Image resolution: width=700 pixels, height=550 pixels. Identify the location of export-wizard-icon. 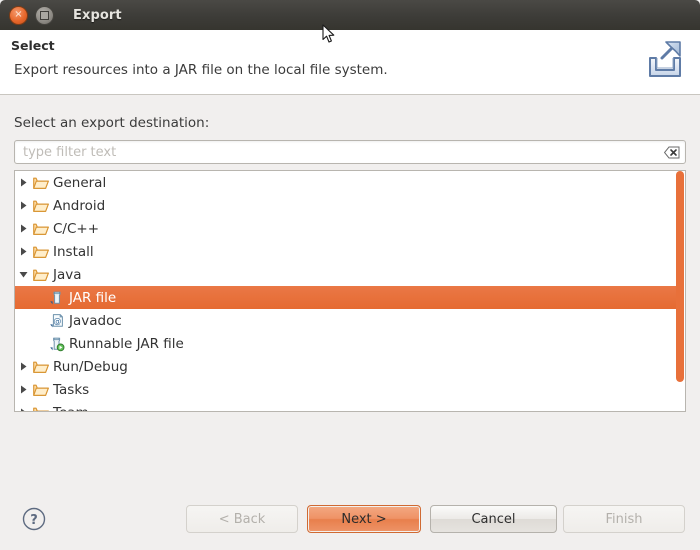
(663, 62).